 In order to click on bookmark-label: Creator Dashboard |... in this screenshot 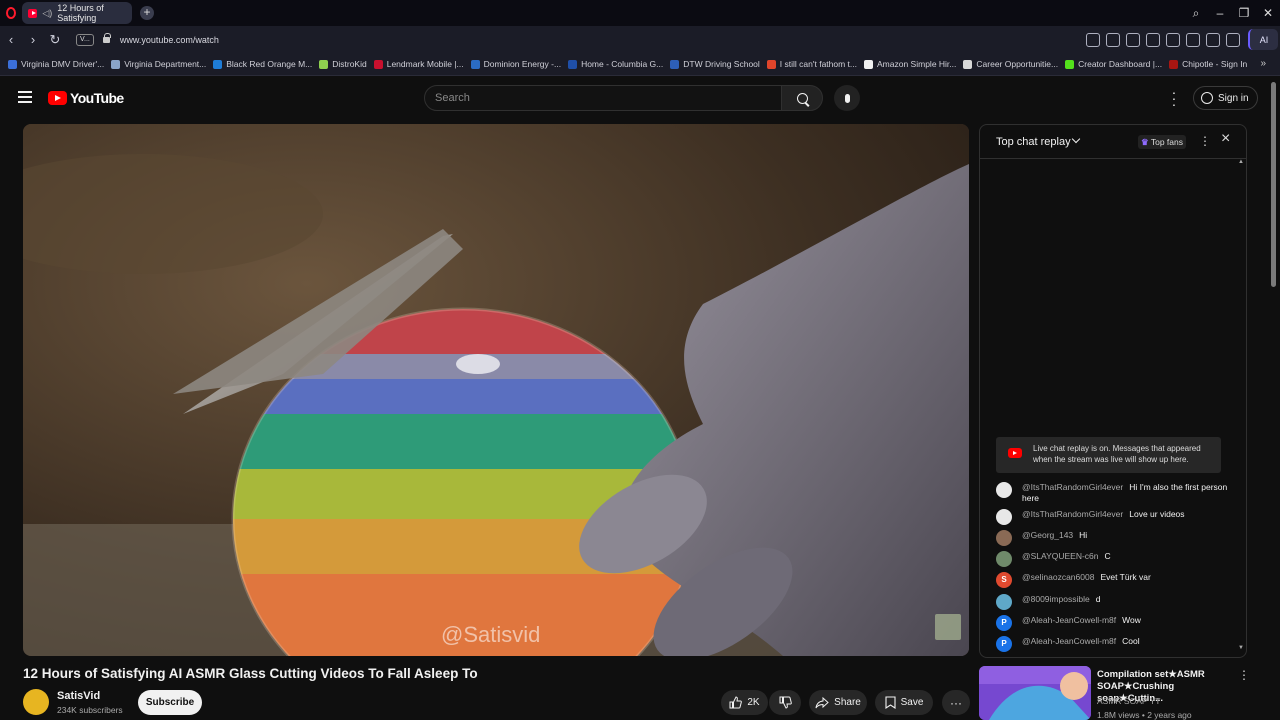, I will do `click(1120, 64)`.